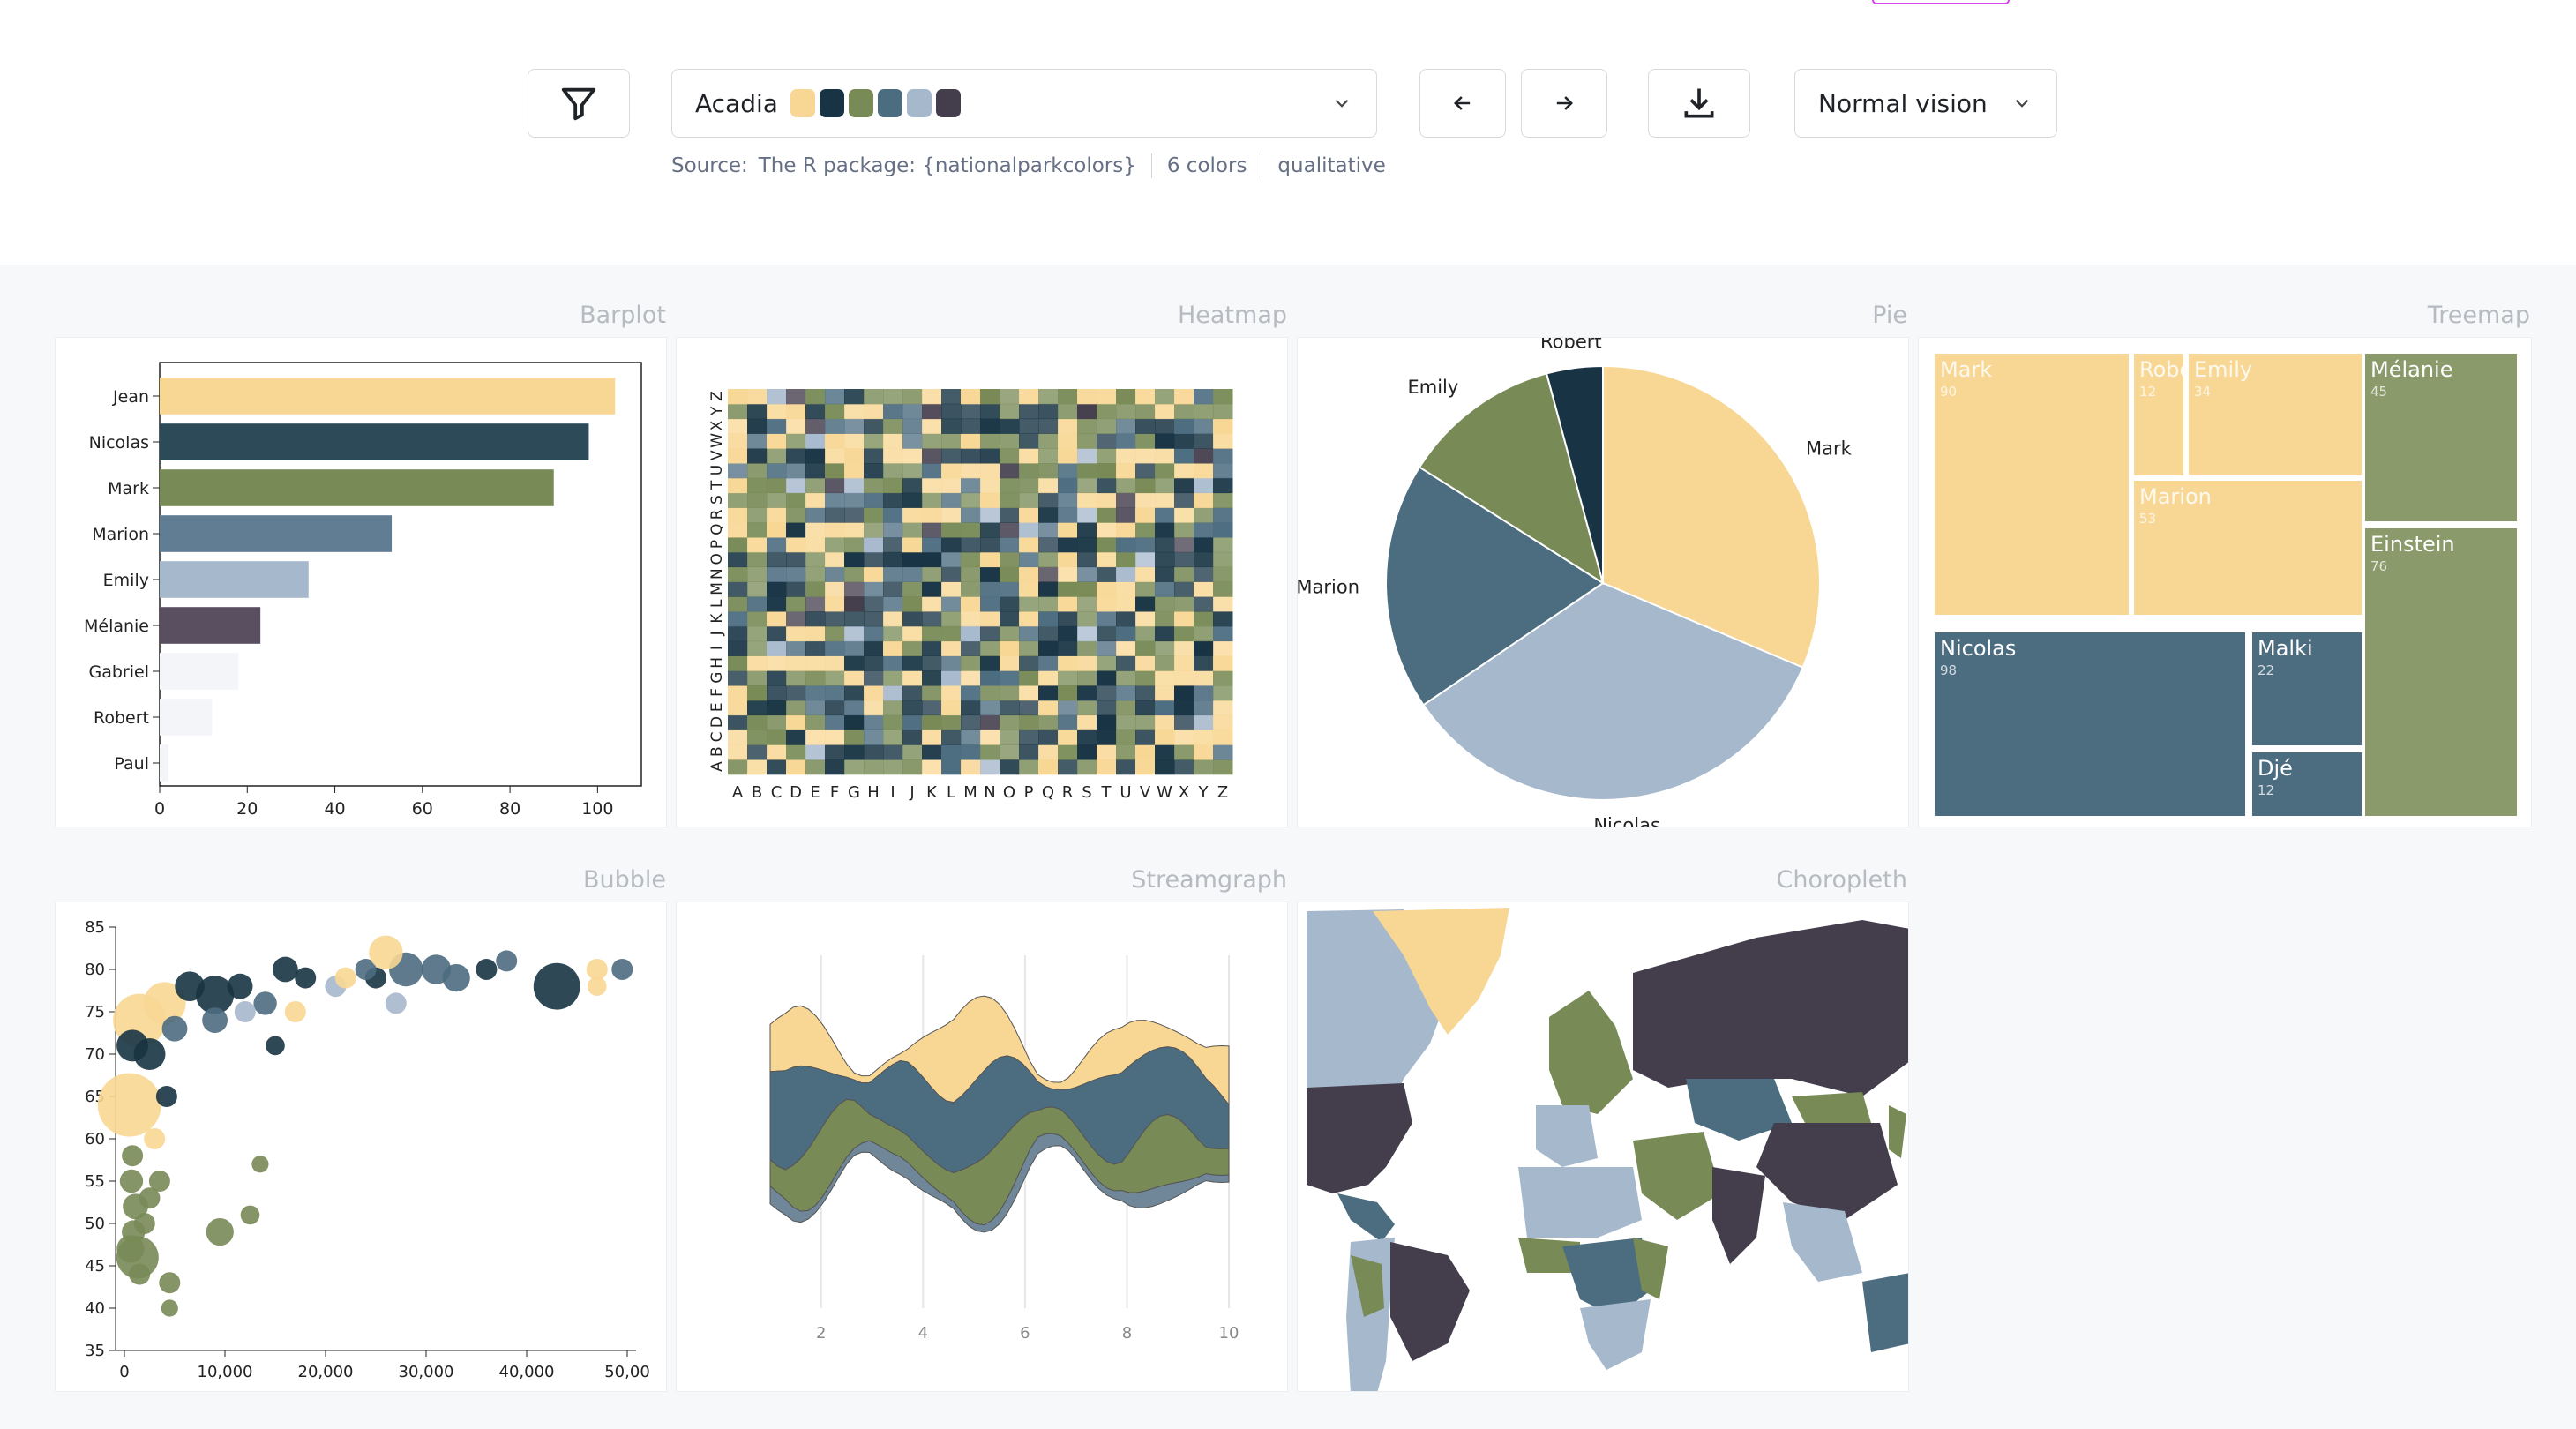 The width and height of the screenshot is (2576, 1429). I want to click on top-highlight-tab, so click(1941, 2).